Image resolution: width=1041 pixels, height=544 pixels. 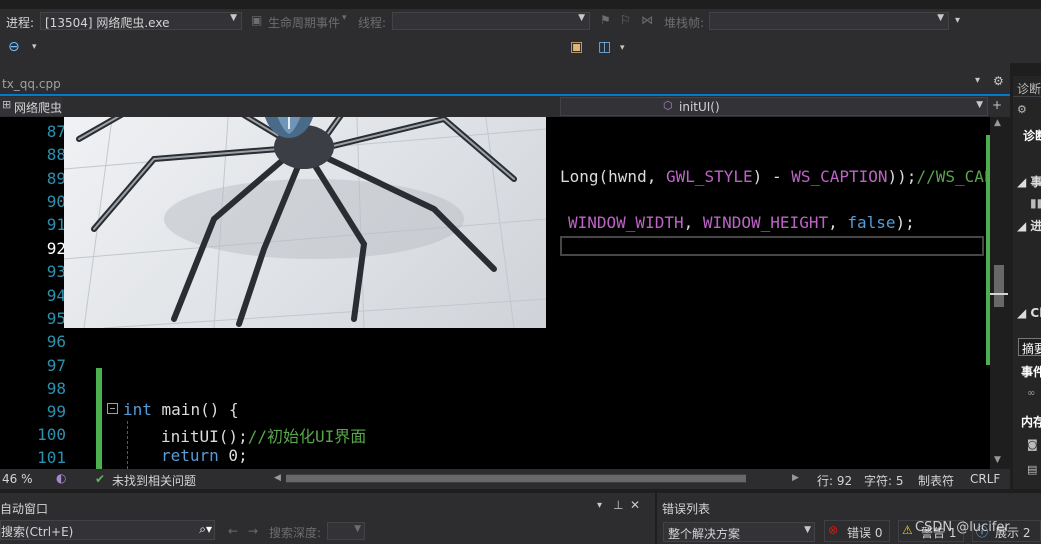 I want to click on errors-count: 错误 0, so click(x=865, y=533).